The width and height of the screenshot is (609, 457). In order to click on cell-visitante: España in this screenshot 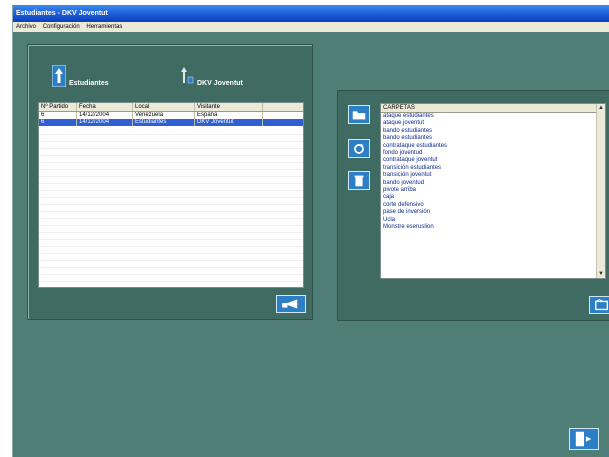, I will do `click(229, 115)`.